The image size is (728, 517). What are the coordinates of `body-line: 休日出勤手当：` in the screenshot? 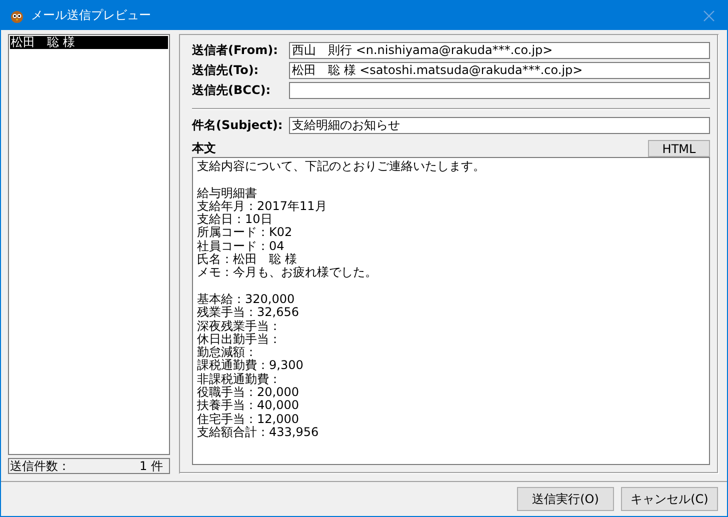 It's located at (239, 339).